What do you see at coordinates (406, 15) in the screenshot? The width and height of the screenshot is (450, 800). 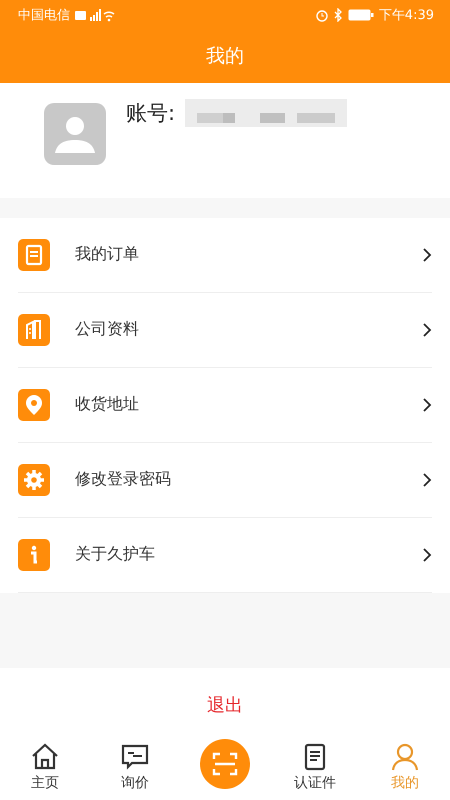 I see `clock-time: 下午4:39` at bounding box center [406, 15].